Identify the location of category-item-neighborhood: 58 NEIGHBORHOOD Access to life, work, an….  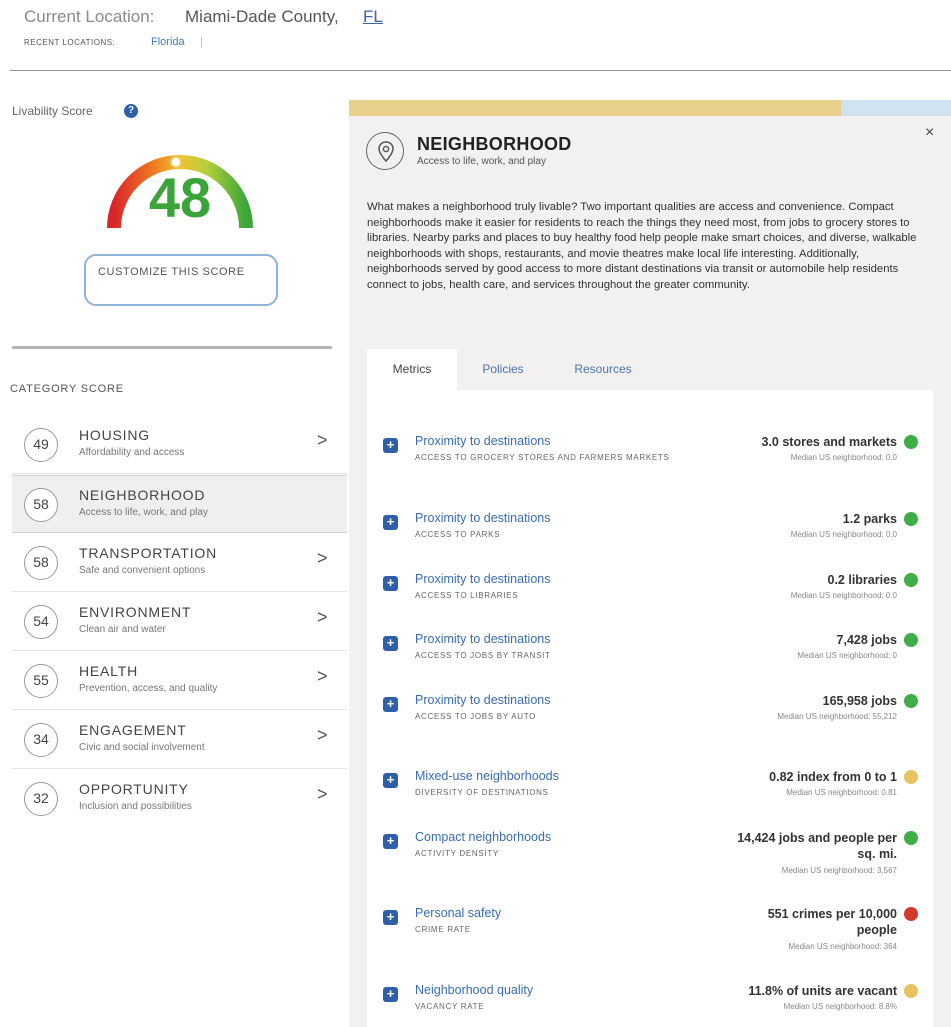
(179, 504).